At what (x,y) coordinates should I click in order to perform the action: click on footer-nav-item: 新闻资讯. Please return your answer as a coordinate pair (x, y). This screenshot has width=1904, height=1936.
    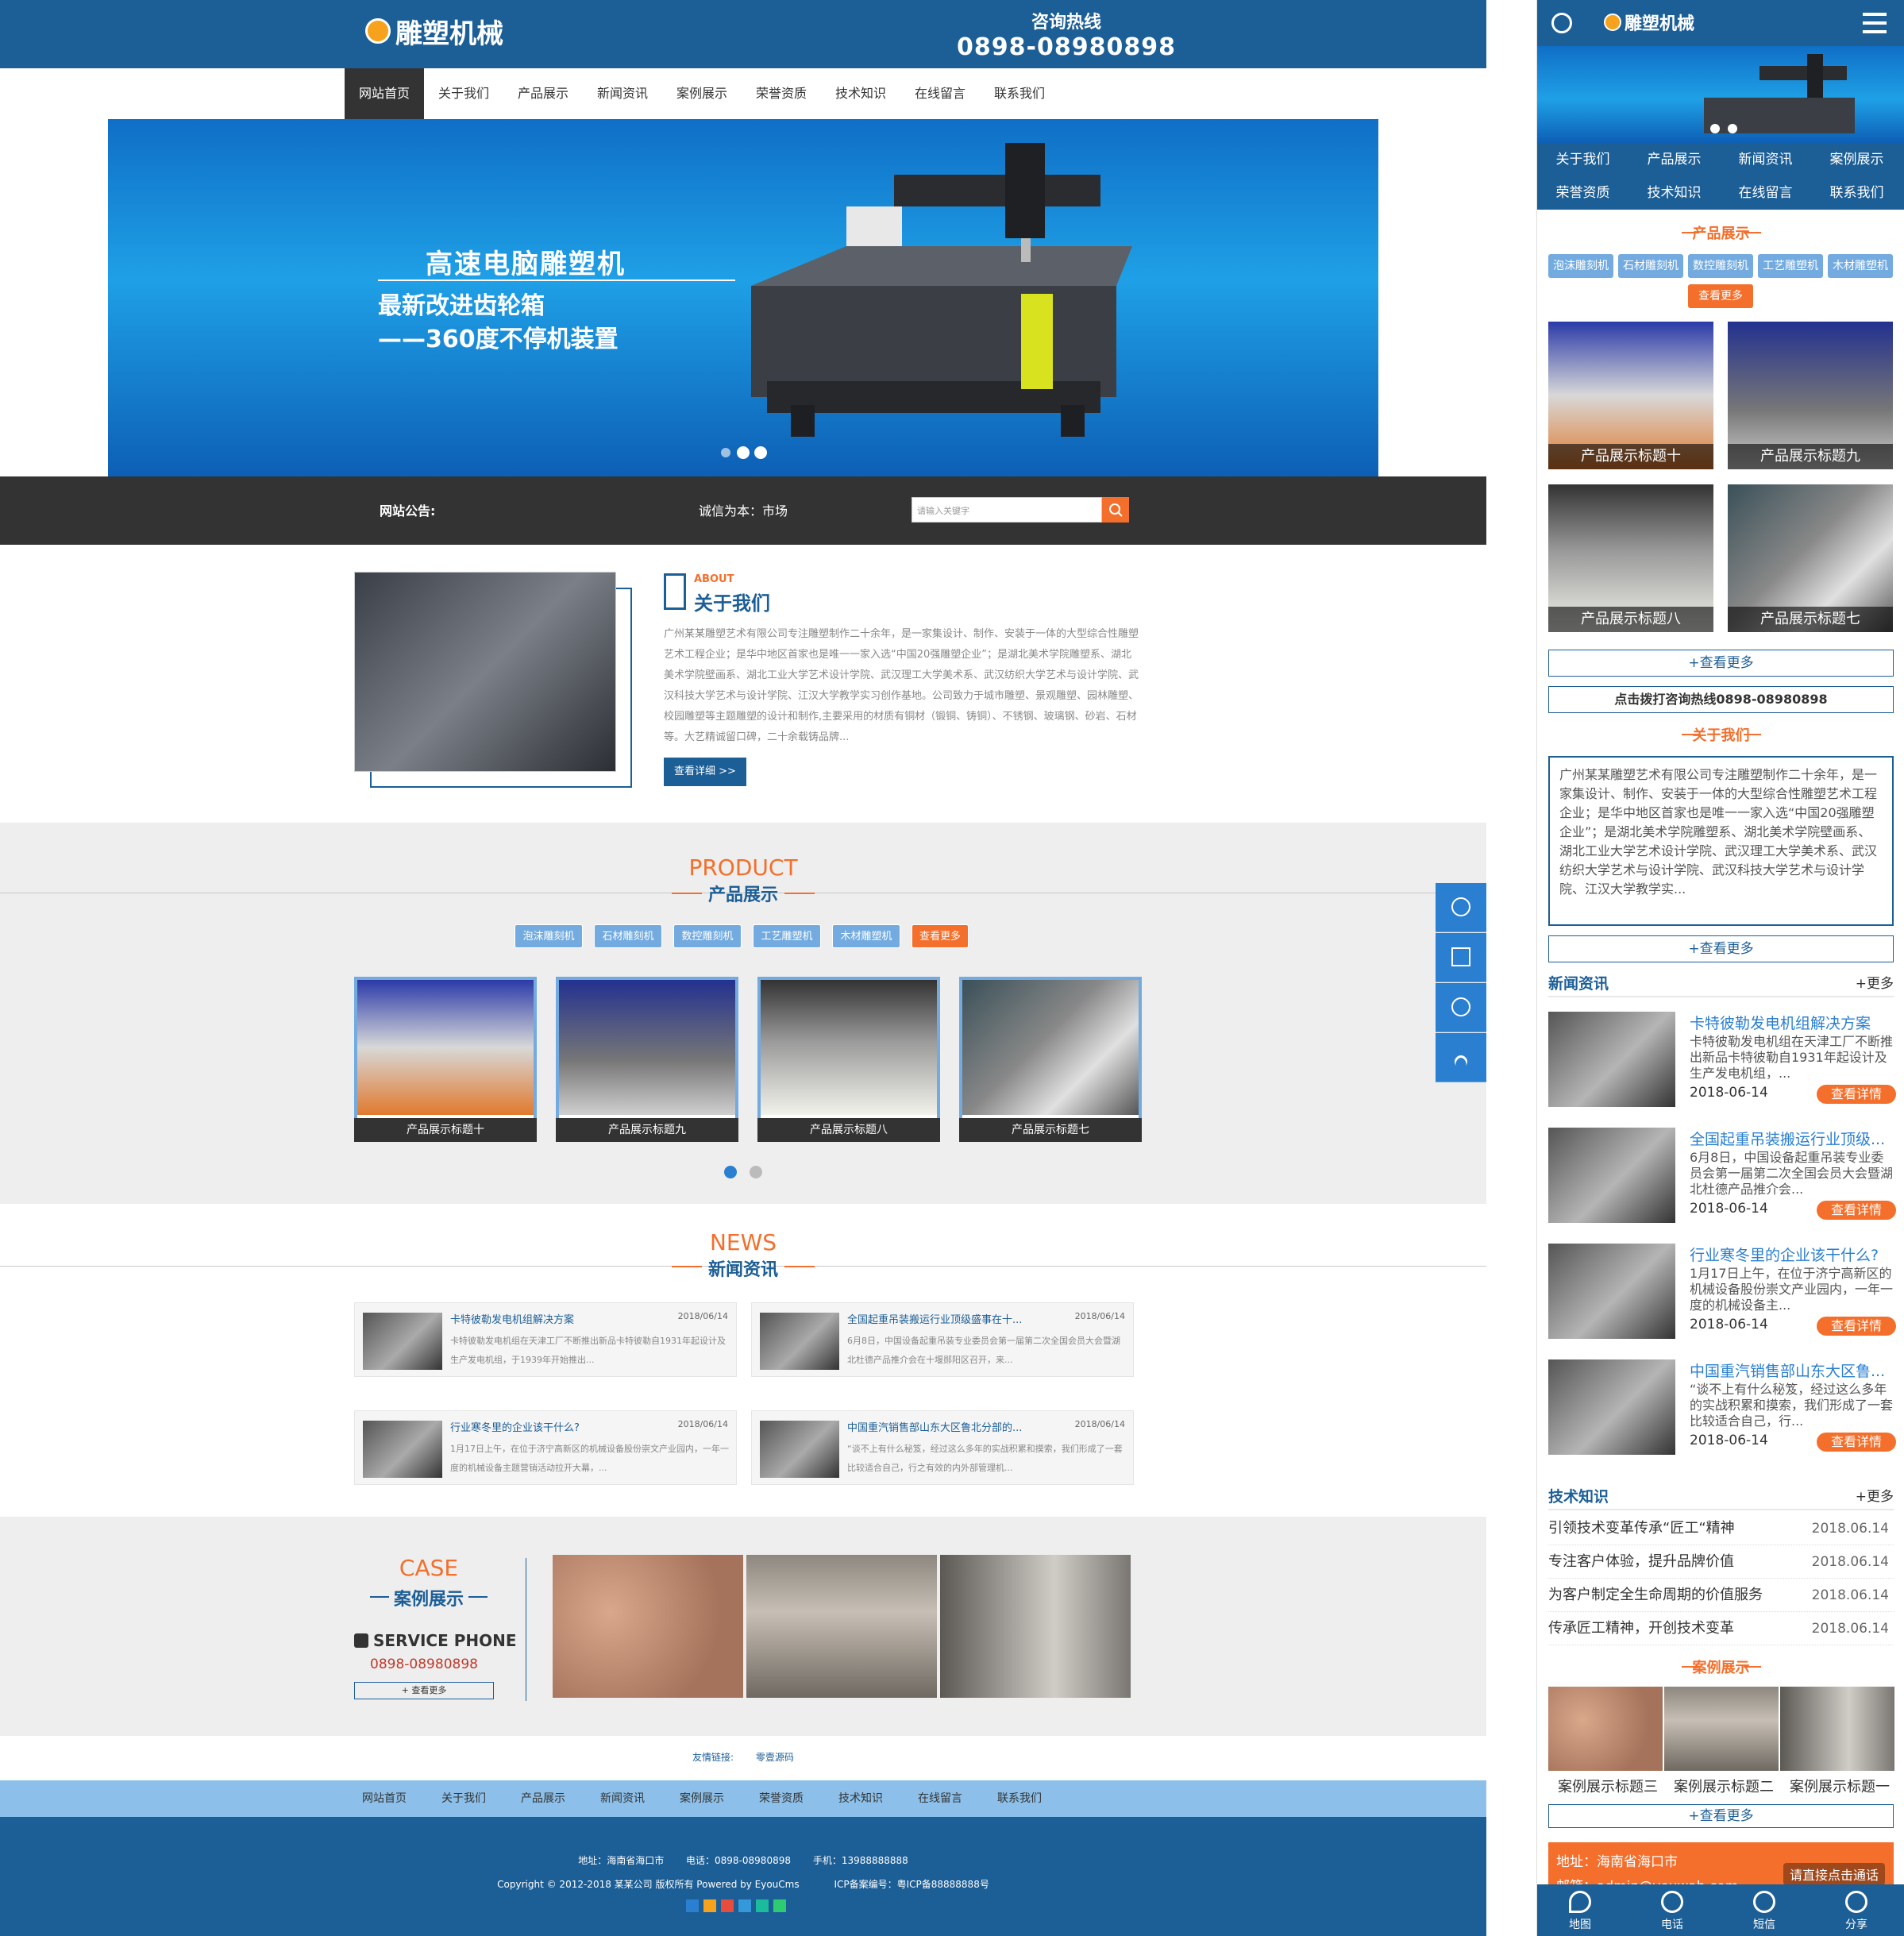
    Looking at the image, I should click on (622, 1798).